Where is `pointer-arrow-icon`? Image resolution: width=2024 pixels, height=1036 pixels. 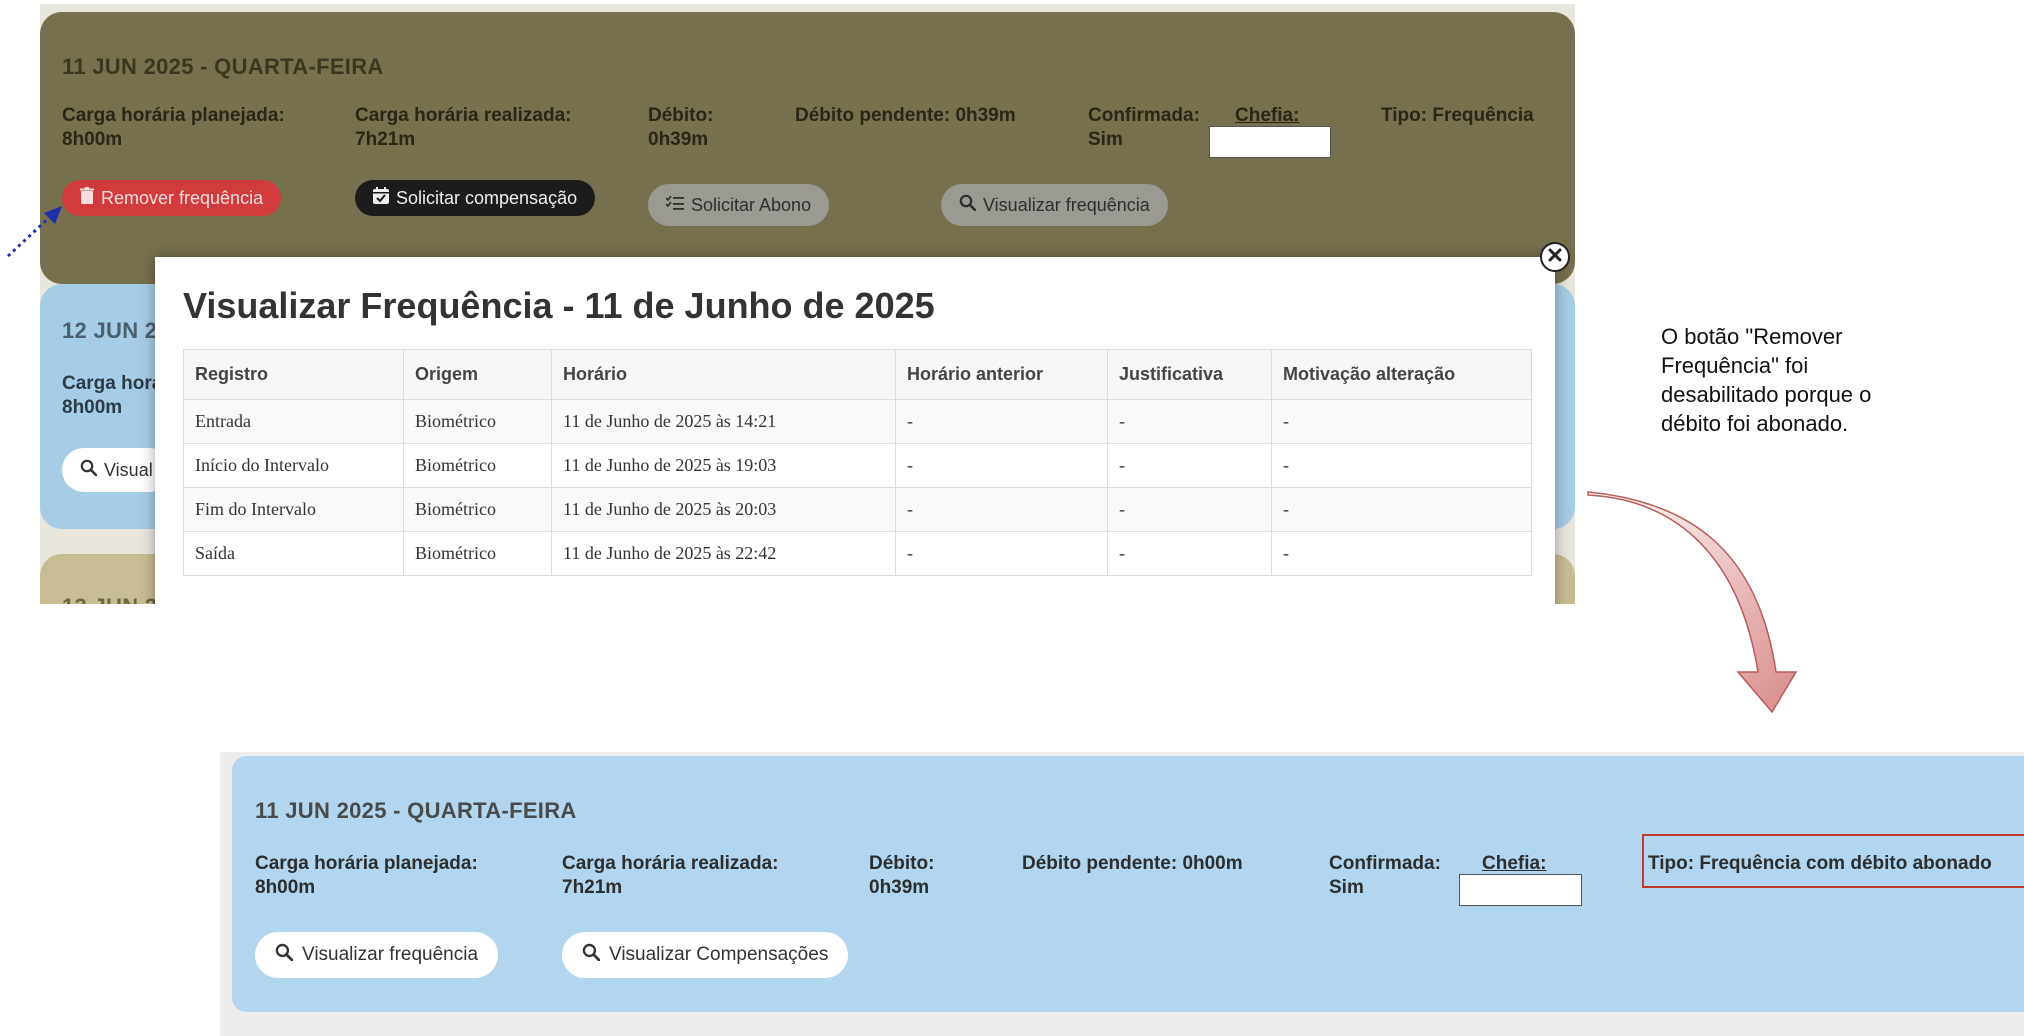 pointer-arrow-icon is located at coordinates (34, 232).